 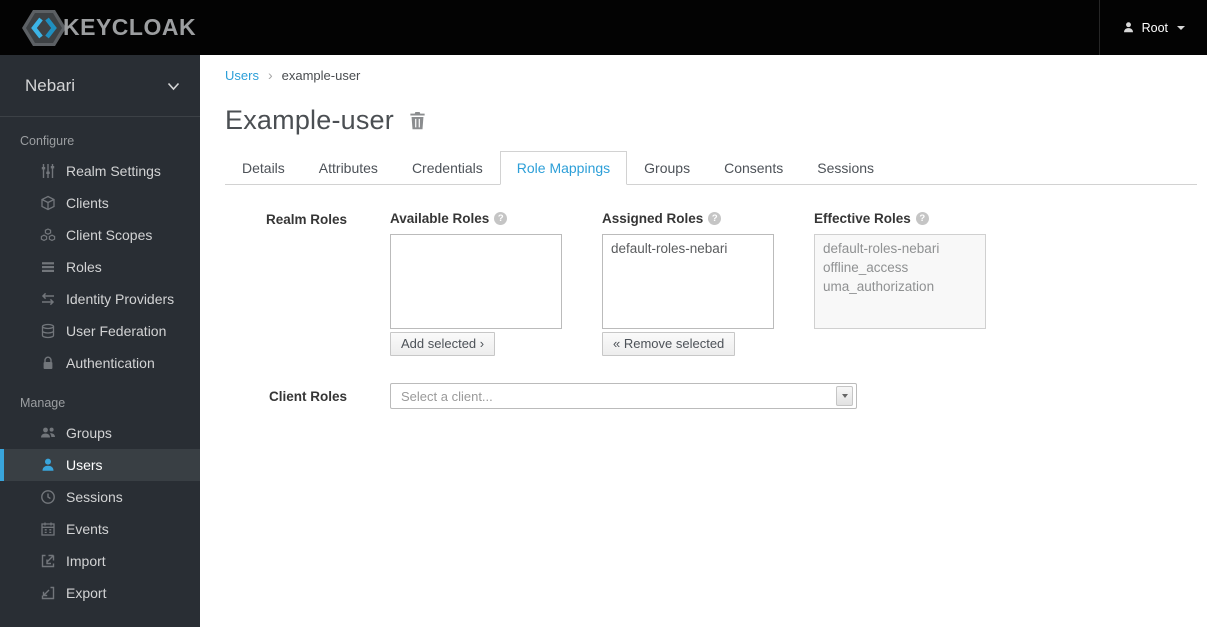 I want to click on sidebar-item-clients: Clients, so click(x=100, y=203).